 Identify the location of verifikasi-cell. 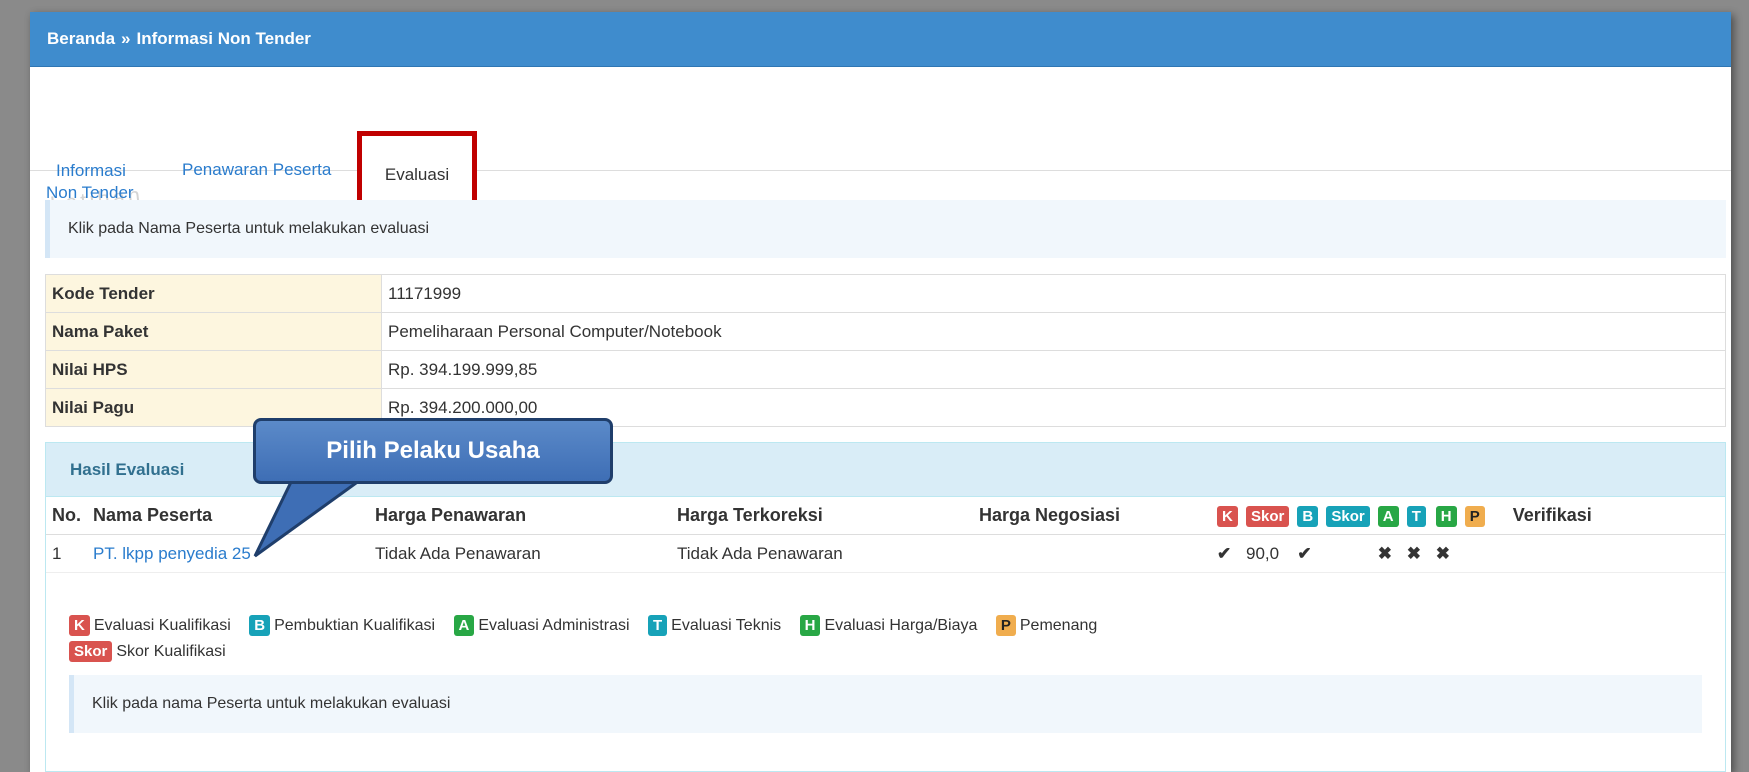
(1615, 553).